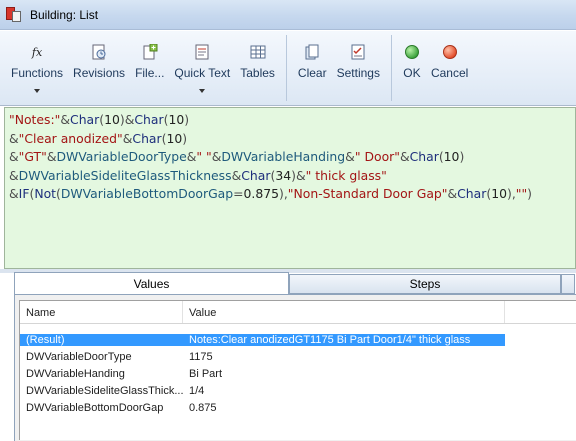 The image size is (576, 441). What do you see at coordinates (150, 52) in the screenshot?
I see `file-add-icon` at bounding box center [150, 52].